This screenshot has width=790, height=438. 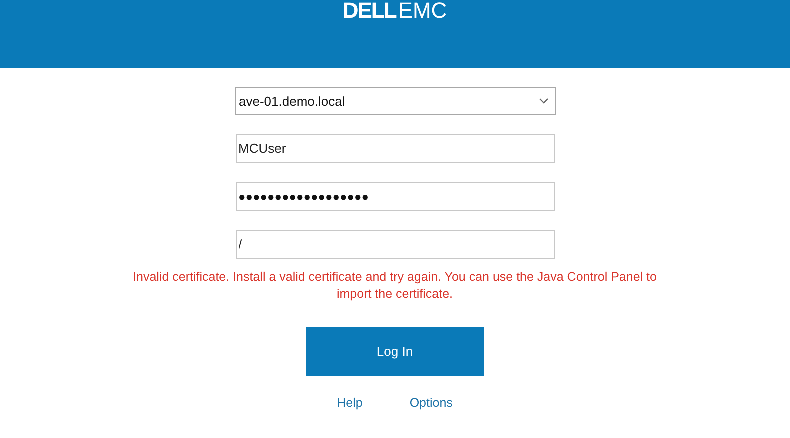 What do you see at coordinates (395, 101) in the screenshot?
I see `server-dropdown: ave-01.demo.local` at bounding box center [395, 101].